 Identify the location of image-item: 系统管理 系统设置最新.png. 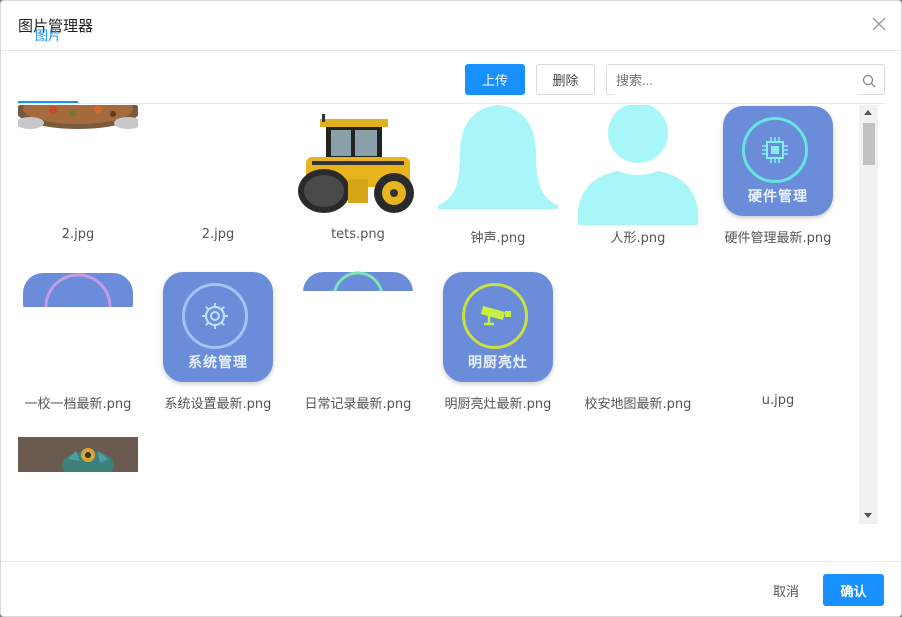
(218, 341).